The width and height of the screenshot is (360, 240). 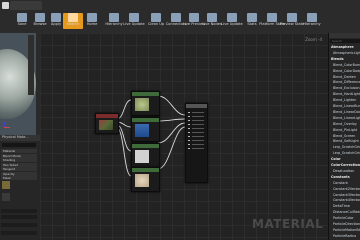 What do you see at coordinates (31, 65) in the screenshot?
I see `preview-shape-buttons` at bounding box center [31, 65].